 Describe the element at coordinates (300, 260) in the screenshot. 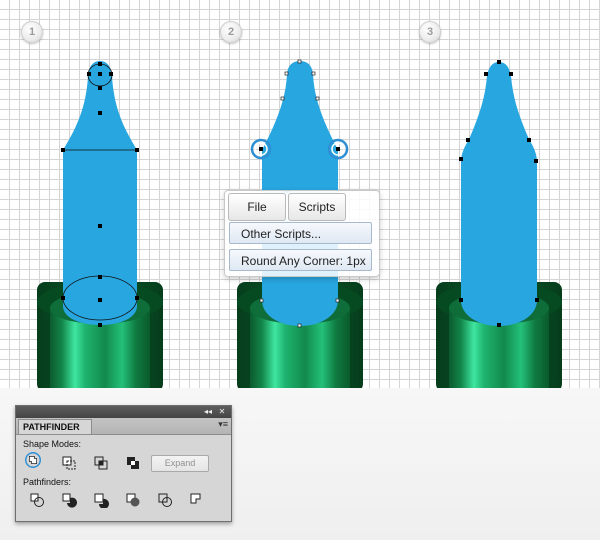

I see `menu-item-round-any-corner: Round Any Corner: 1px` at that location.